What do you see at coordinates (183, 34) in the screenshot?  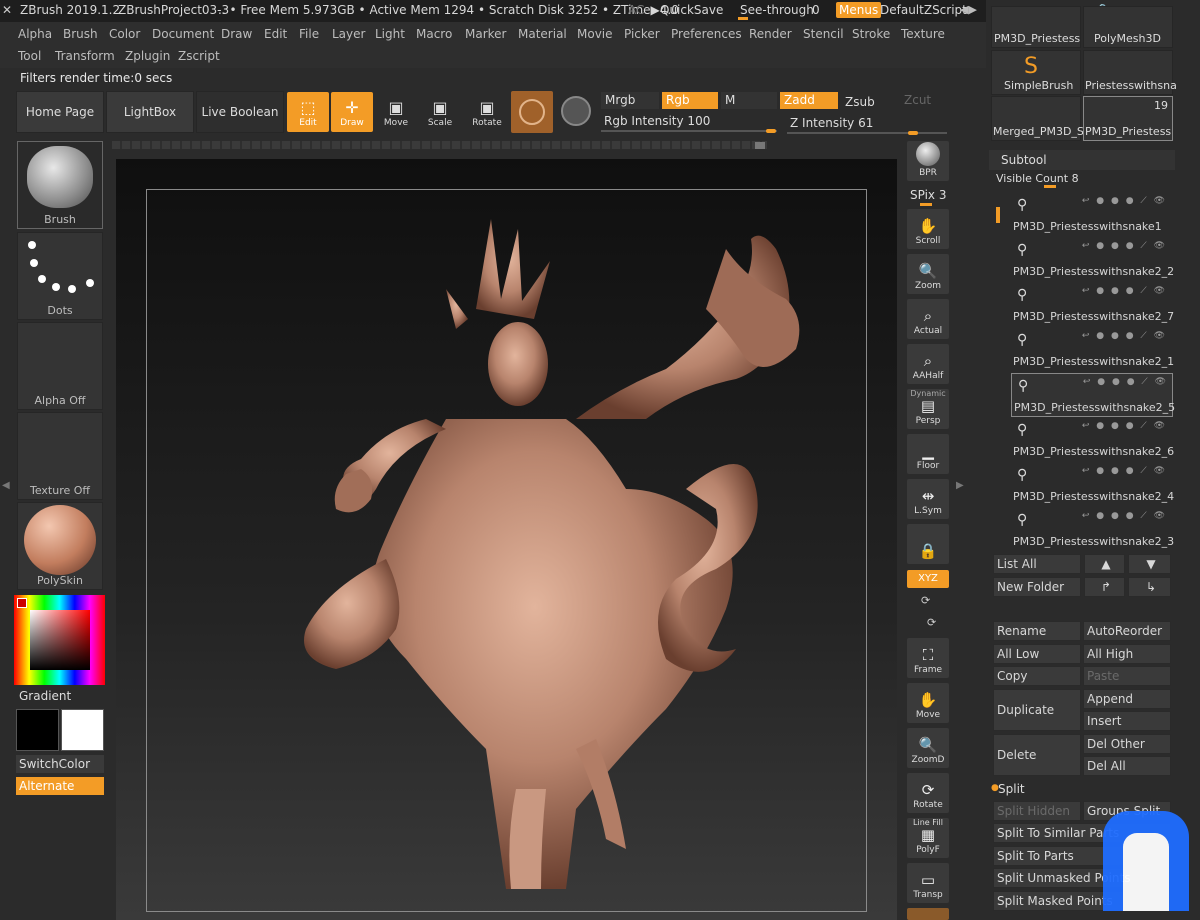 I see `menu-item-3: Document` at bounding box center [183, 34].